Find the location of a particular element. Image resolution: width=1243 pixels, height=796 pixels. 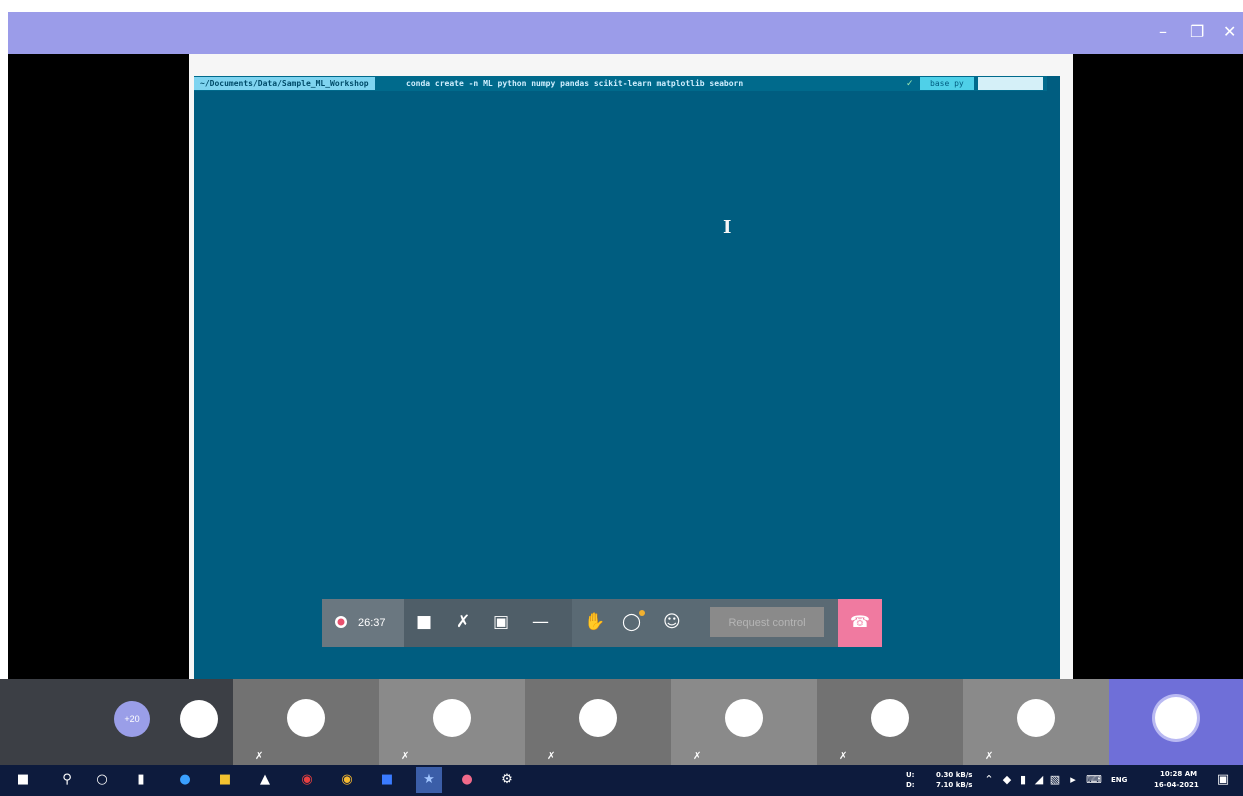

cortana-icon: ○ is located at coordinates (102, 780).